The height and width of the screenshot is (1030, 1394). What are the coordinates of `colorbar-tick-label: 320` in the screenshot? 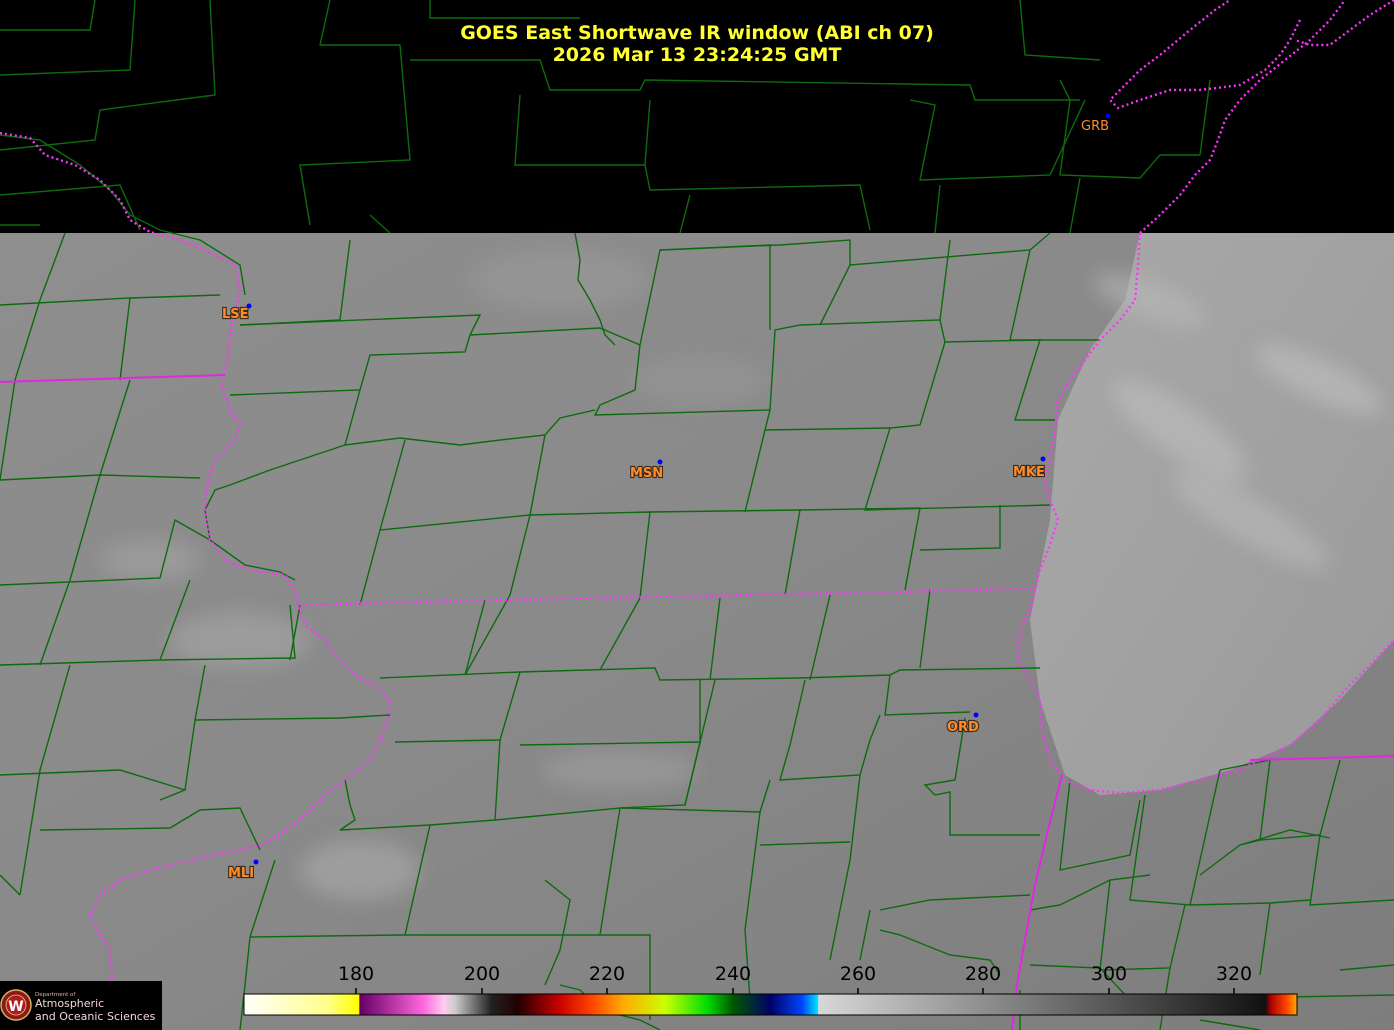 It's located at (1234, 974).